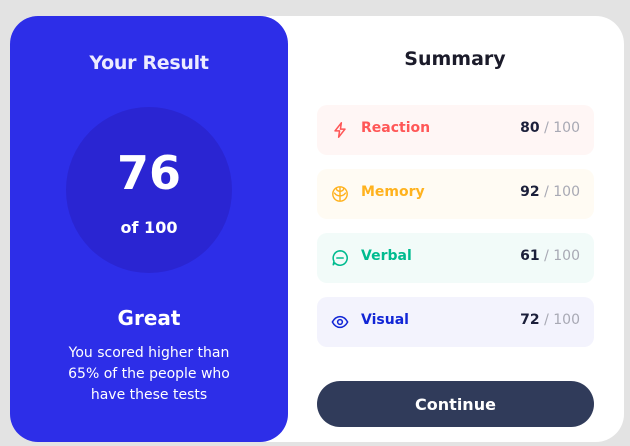  What do you see at coordinates (386, 256) in the screenshot?
I see `summary-item-label: Verbal` at bounding box center [386, 256].